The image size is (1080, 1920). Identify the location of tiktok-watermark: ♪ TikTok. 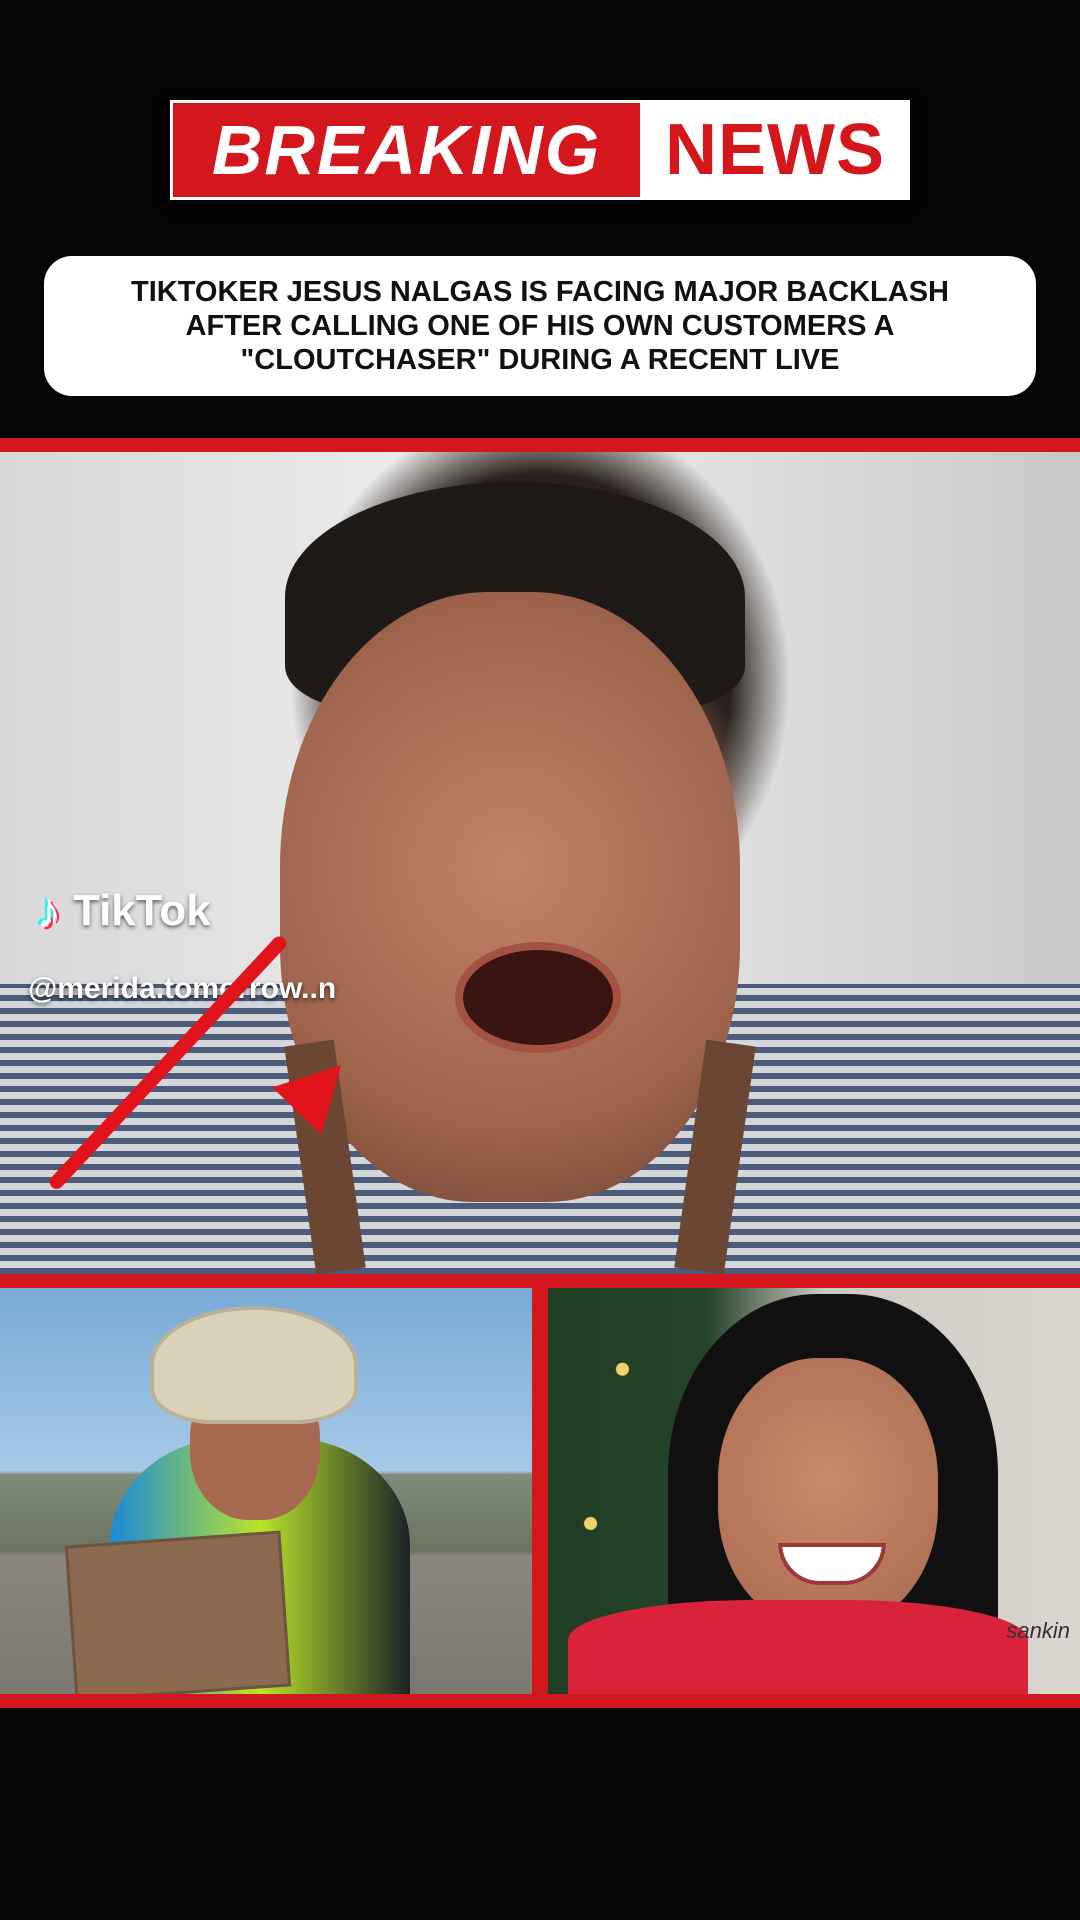
(123, 911).